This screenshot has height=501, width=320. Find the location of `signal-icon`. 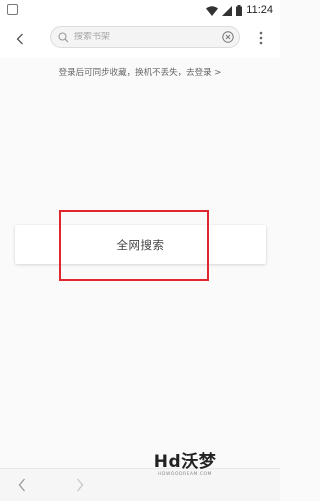

signal-icon is located at coordinates (227, 10).